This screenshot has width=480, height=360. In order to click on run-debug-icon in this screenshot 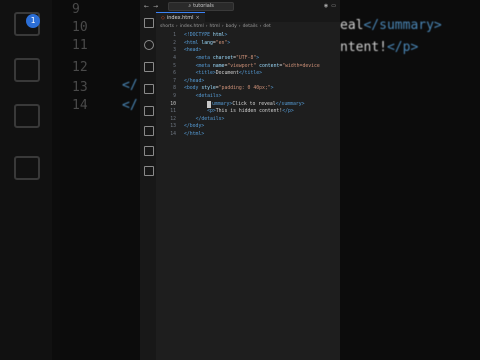, I will do `click(149, 89)`.